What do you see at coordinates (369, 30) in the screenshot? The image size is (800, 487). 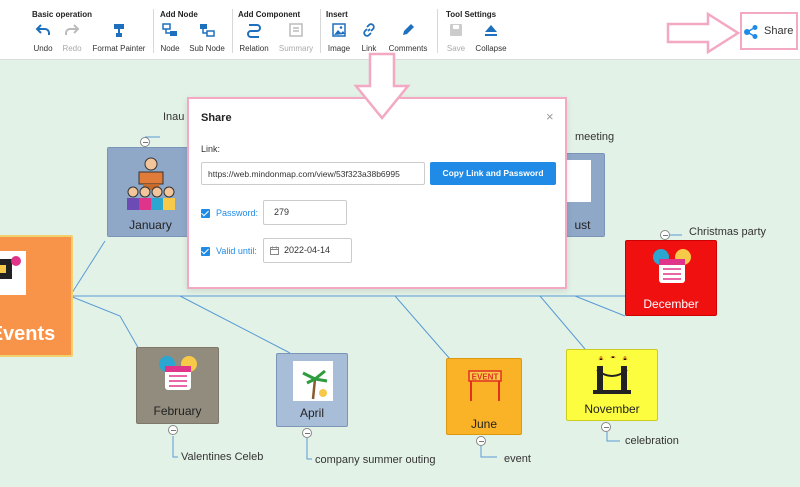 I see `link-icon` at bounding box center [369, 30].